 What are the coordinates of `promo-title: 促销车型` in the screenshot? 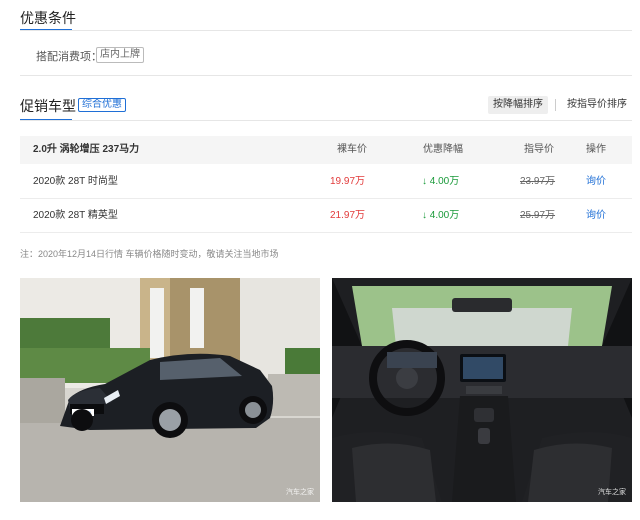 It's located at (48, 106).